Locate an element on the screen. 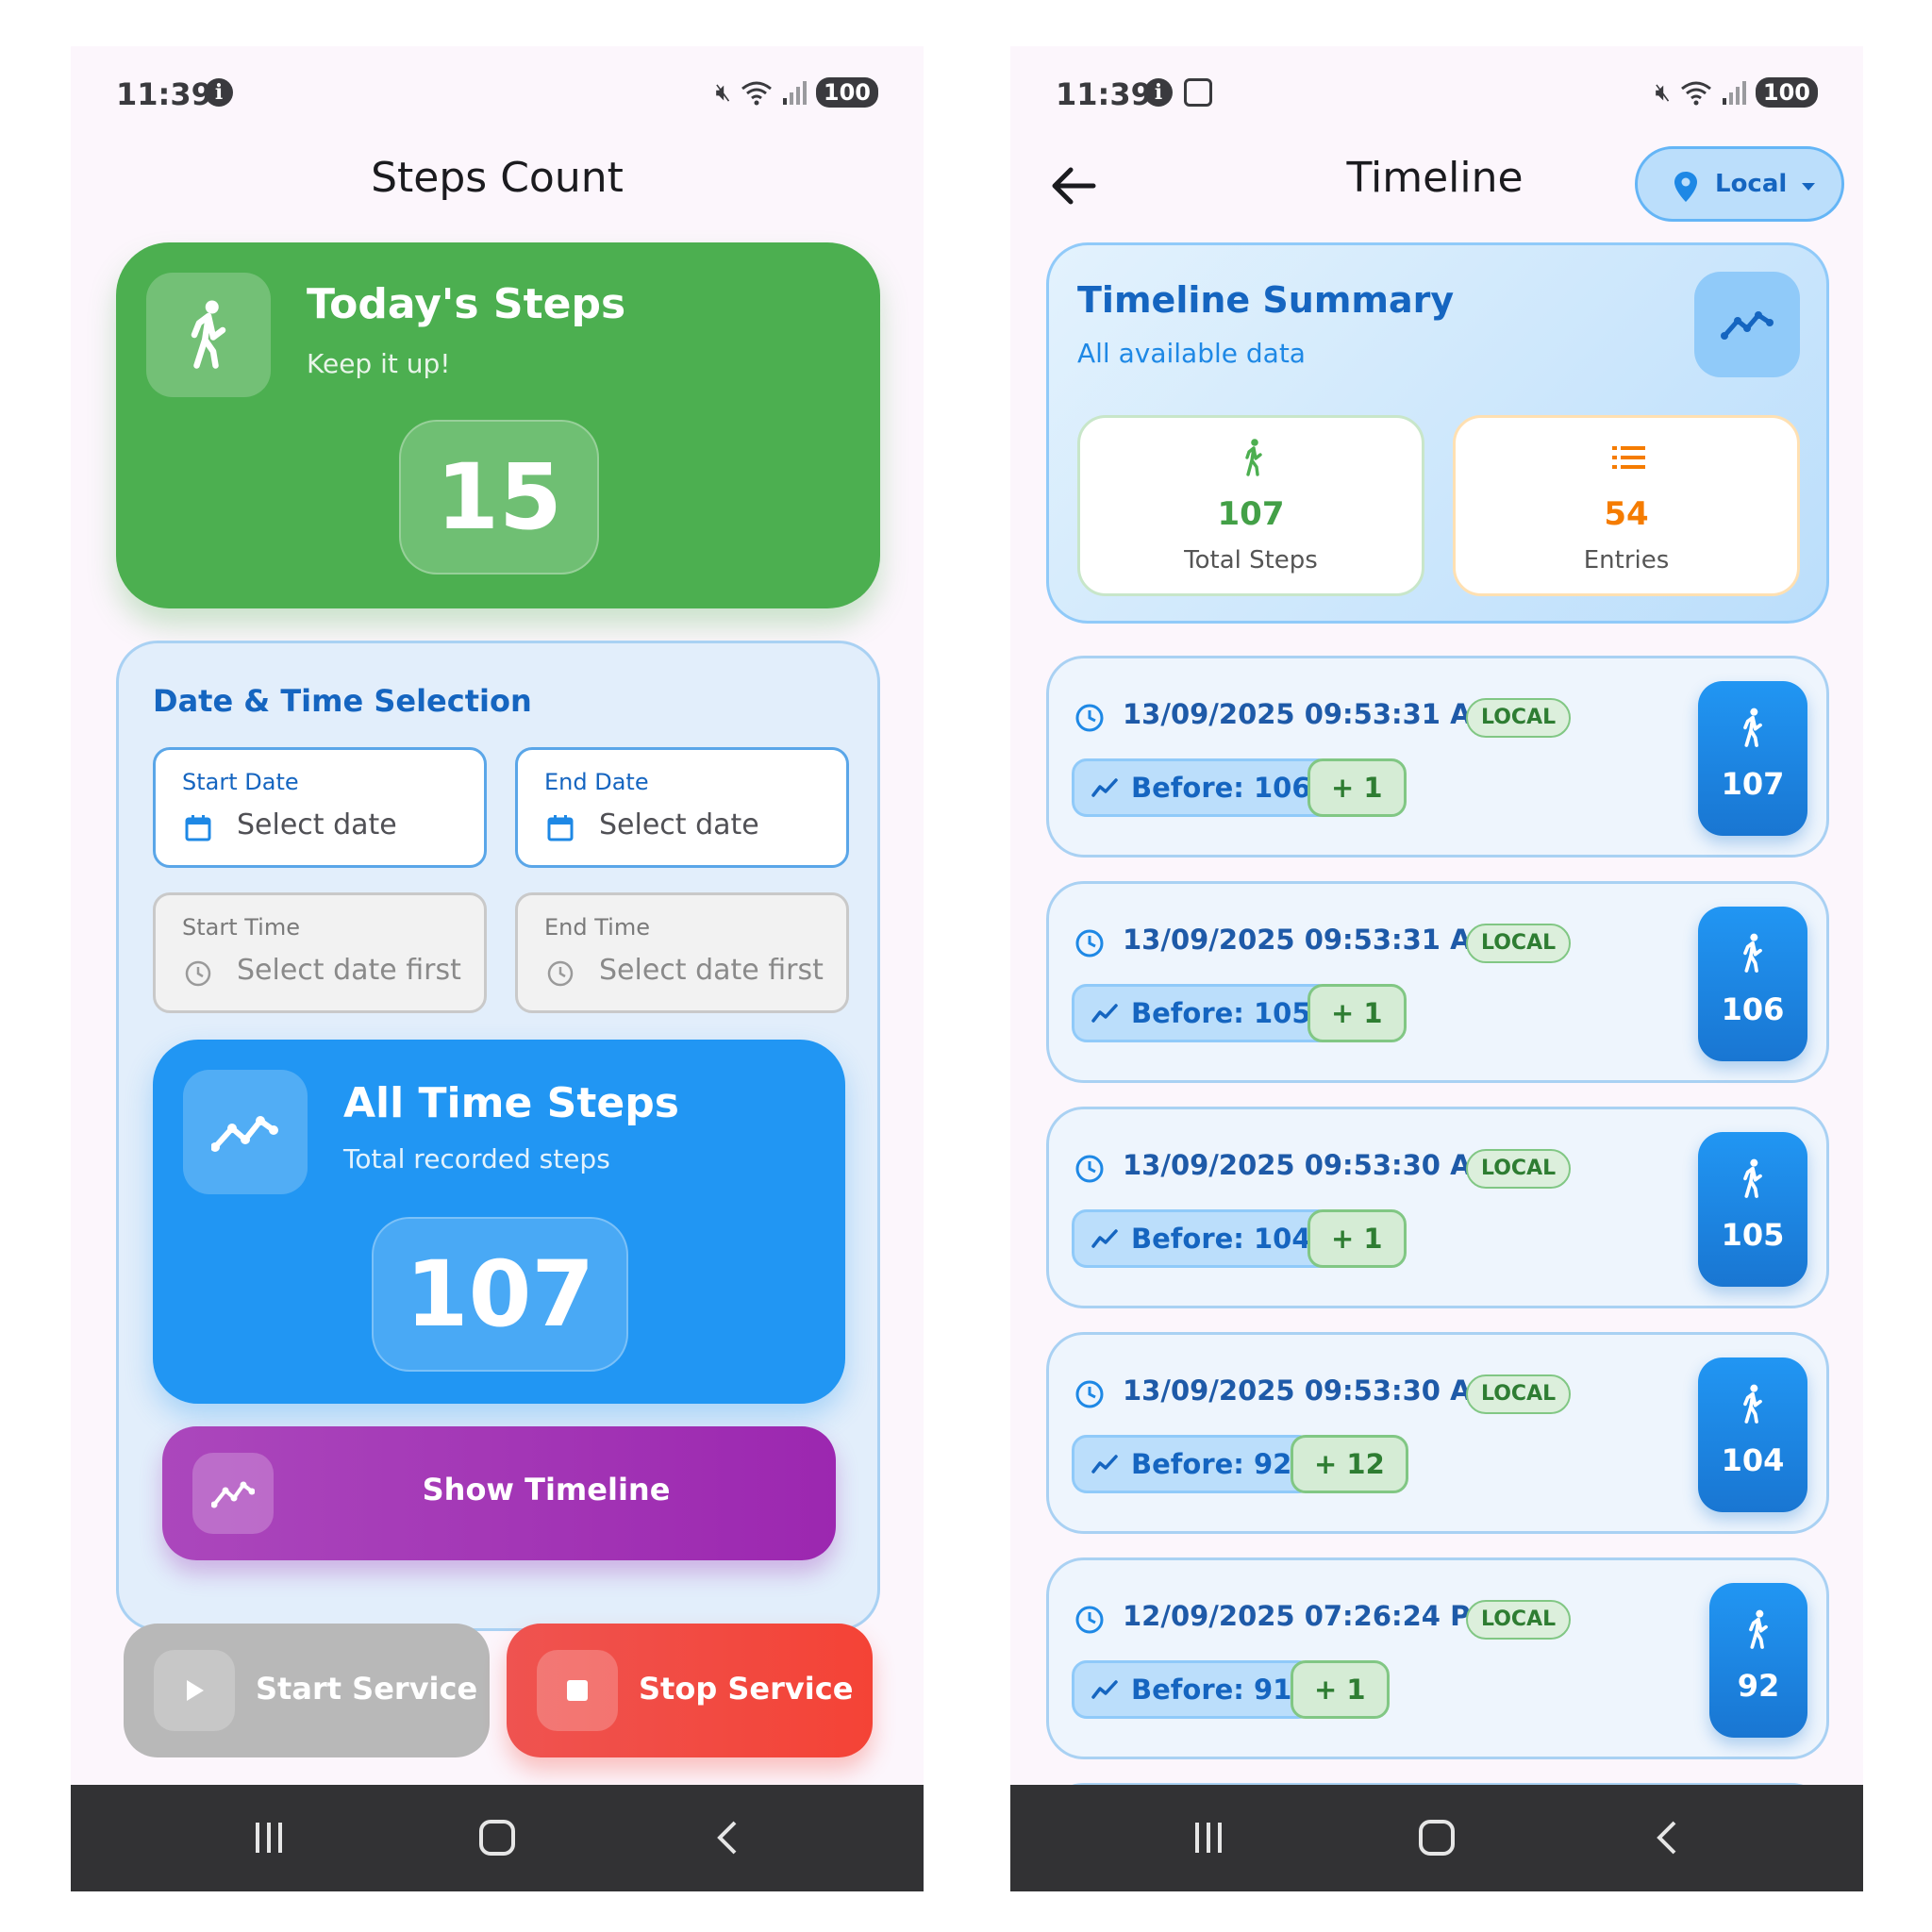 This screenshot has width=1932, height=1932. total-steps-value: 107 is located at coordinates (1251, 514).